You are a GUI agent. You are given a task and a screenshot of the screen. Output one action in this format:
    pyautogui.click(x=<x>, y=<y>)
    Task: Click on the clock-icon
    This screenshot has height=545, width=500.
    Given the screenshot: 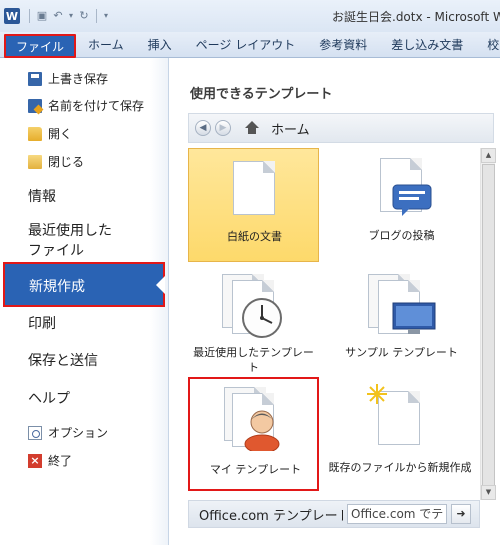 What is the action you would take?
    pyautogui.click(x=262, y=318)
    